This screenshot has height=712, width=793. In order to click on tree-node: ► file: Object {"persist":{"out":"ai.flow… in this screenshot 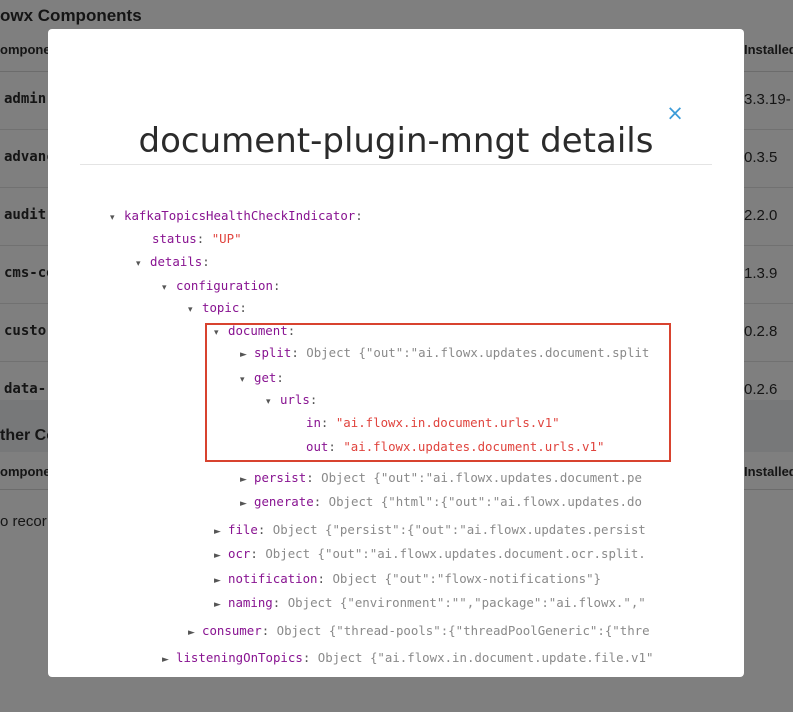, I will do `click(442, 530)`.